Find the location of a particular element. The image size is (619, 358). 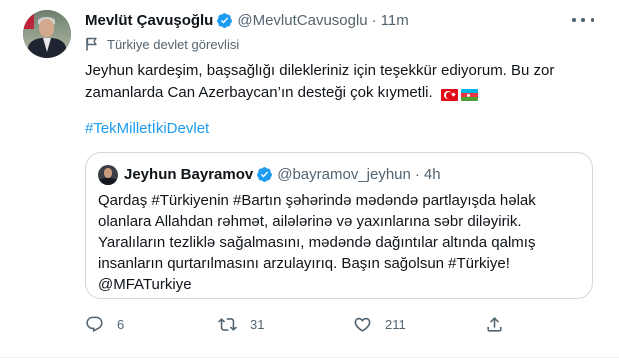

flag-emojis is located at coordinates (460, 95).